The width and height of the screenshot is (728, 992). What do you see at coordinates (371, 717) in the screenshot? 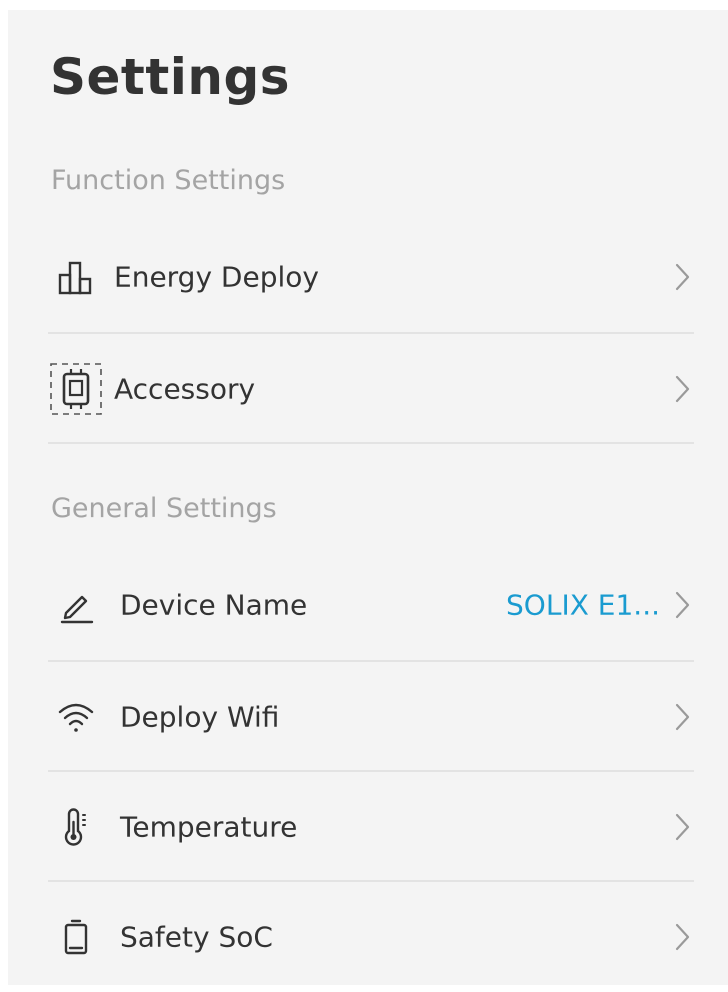
I see `settings-item-deploy-wifi: Deploy Wifi` at bounding box center [371, 717].